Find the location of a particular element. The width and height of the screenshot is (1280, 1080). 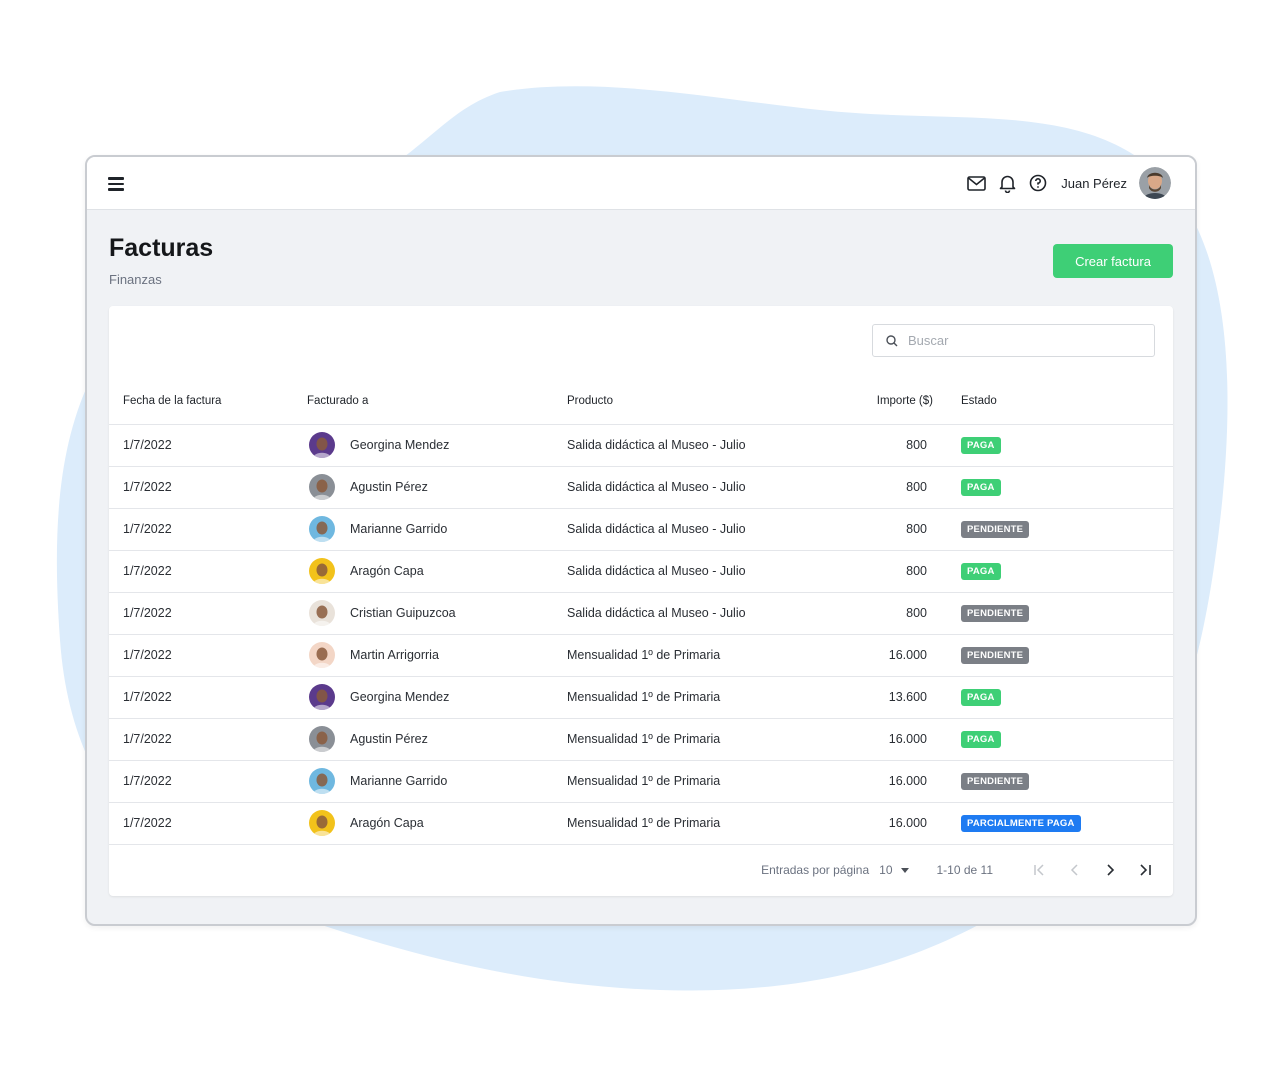

page-title: Facturas is located at coordinates (161, 248).